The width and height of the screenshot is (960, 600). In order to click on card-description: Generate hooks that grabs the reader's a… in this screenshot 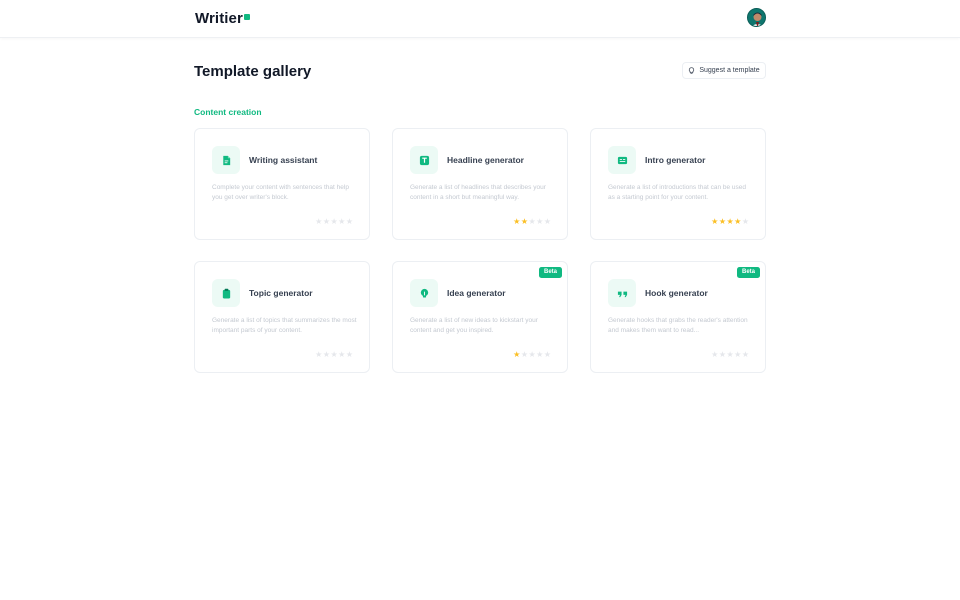, I will do `click(678, 325)`.